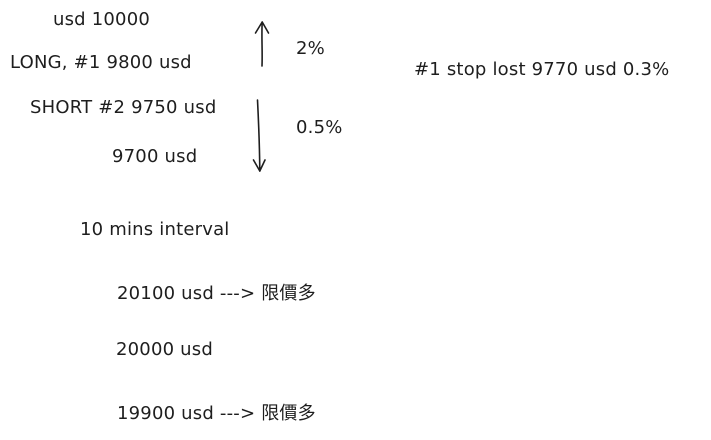 This screenshot has width=711, height=440. Describe the element at coordinates (259, 135) in the screenshot. I see `down-arrow` at that location.